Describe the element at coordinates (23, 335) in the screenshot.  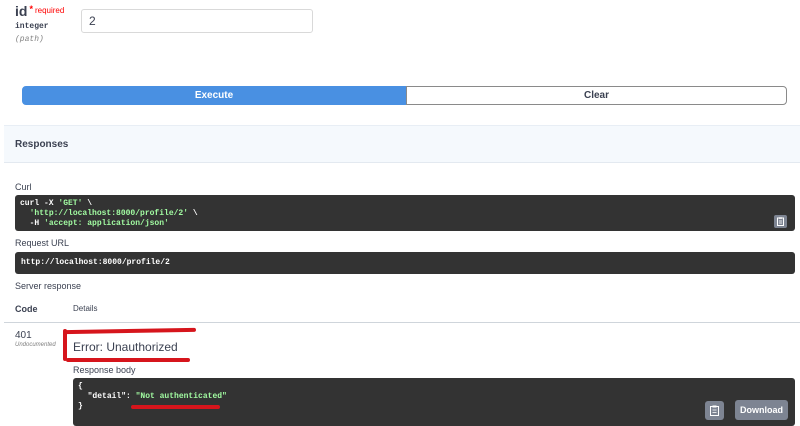
I see `status-code: 401` at that location.